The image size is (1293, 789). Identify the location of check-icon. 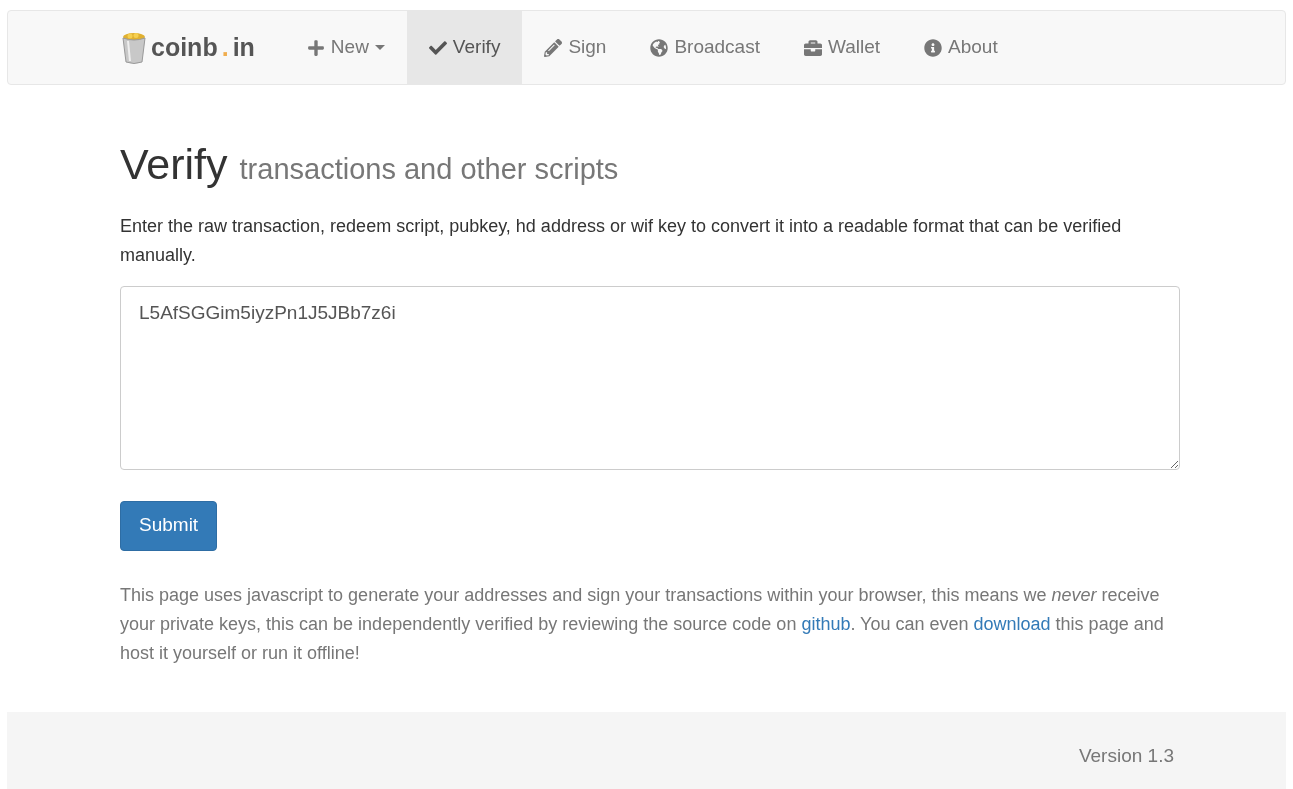
(437, 47).